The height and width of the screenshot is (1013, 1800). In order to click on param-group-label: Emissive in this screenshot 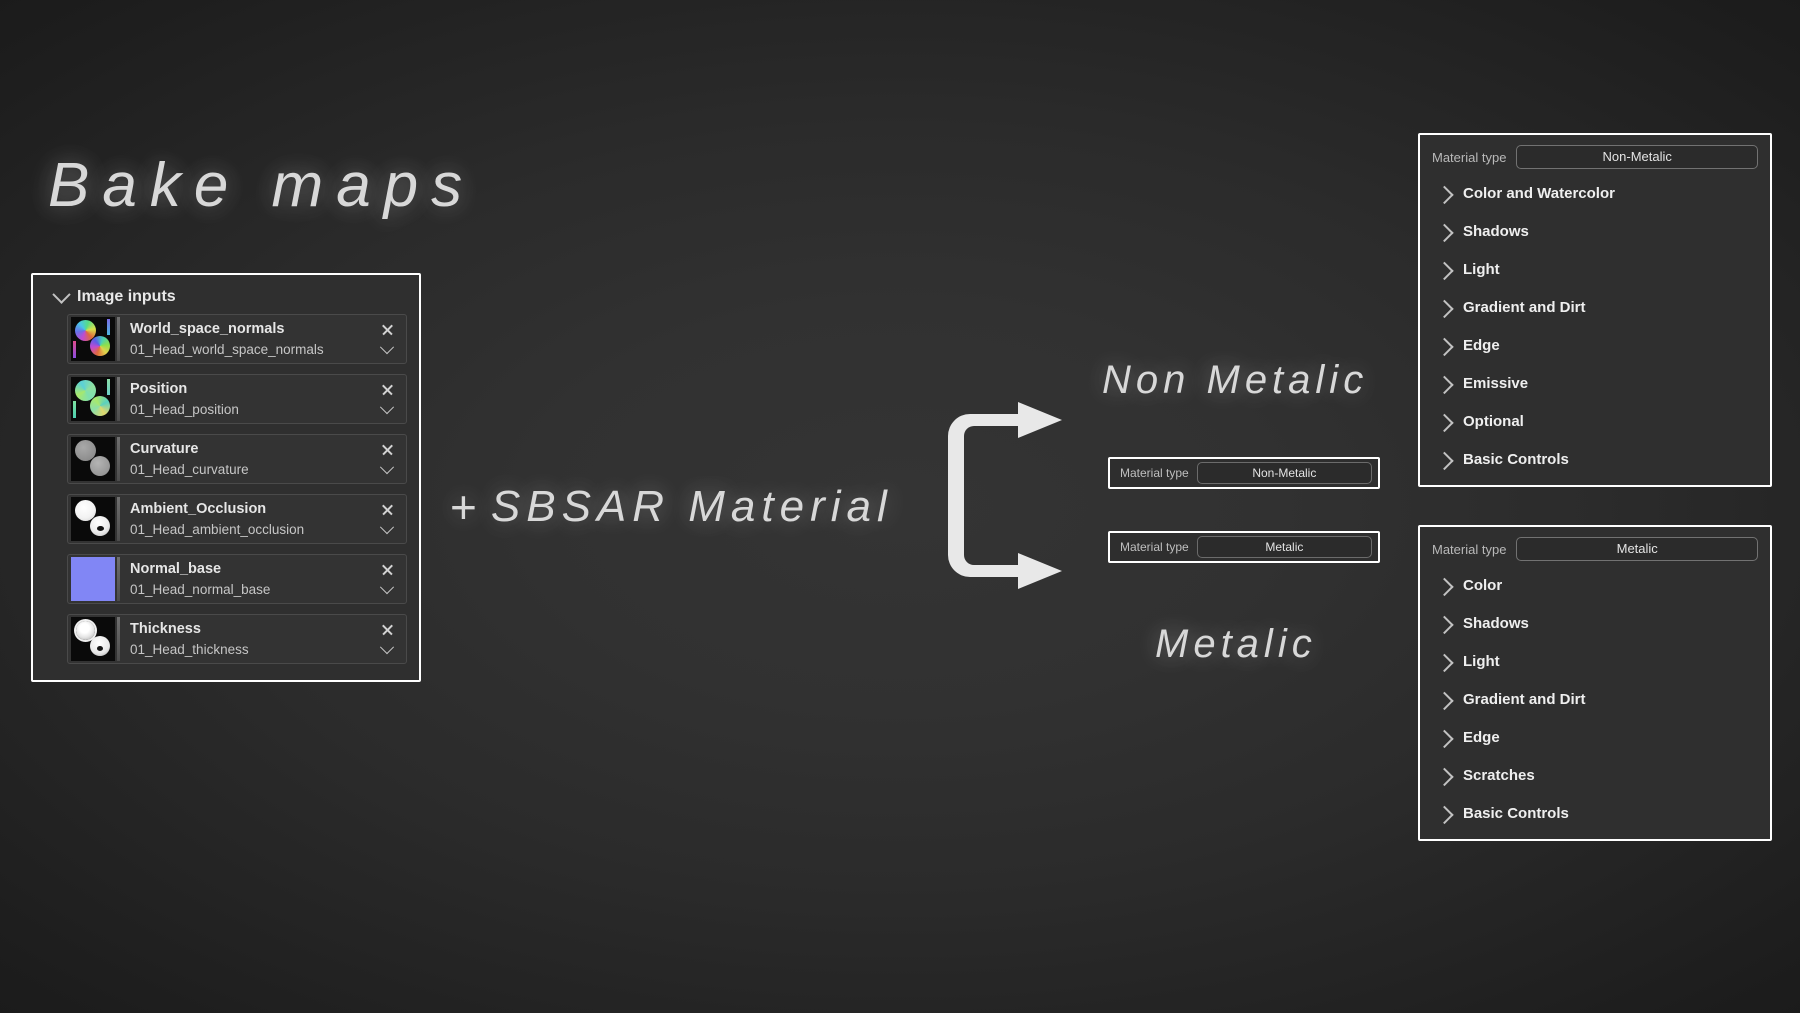, I will do `click(1496, 383)`.